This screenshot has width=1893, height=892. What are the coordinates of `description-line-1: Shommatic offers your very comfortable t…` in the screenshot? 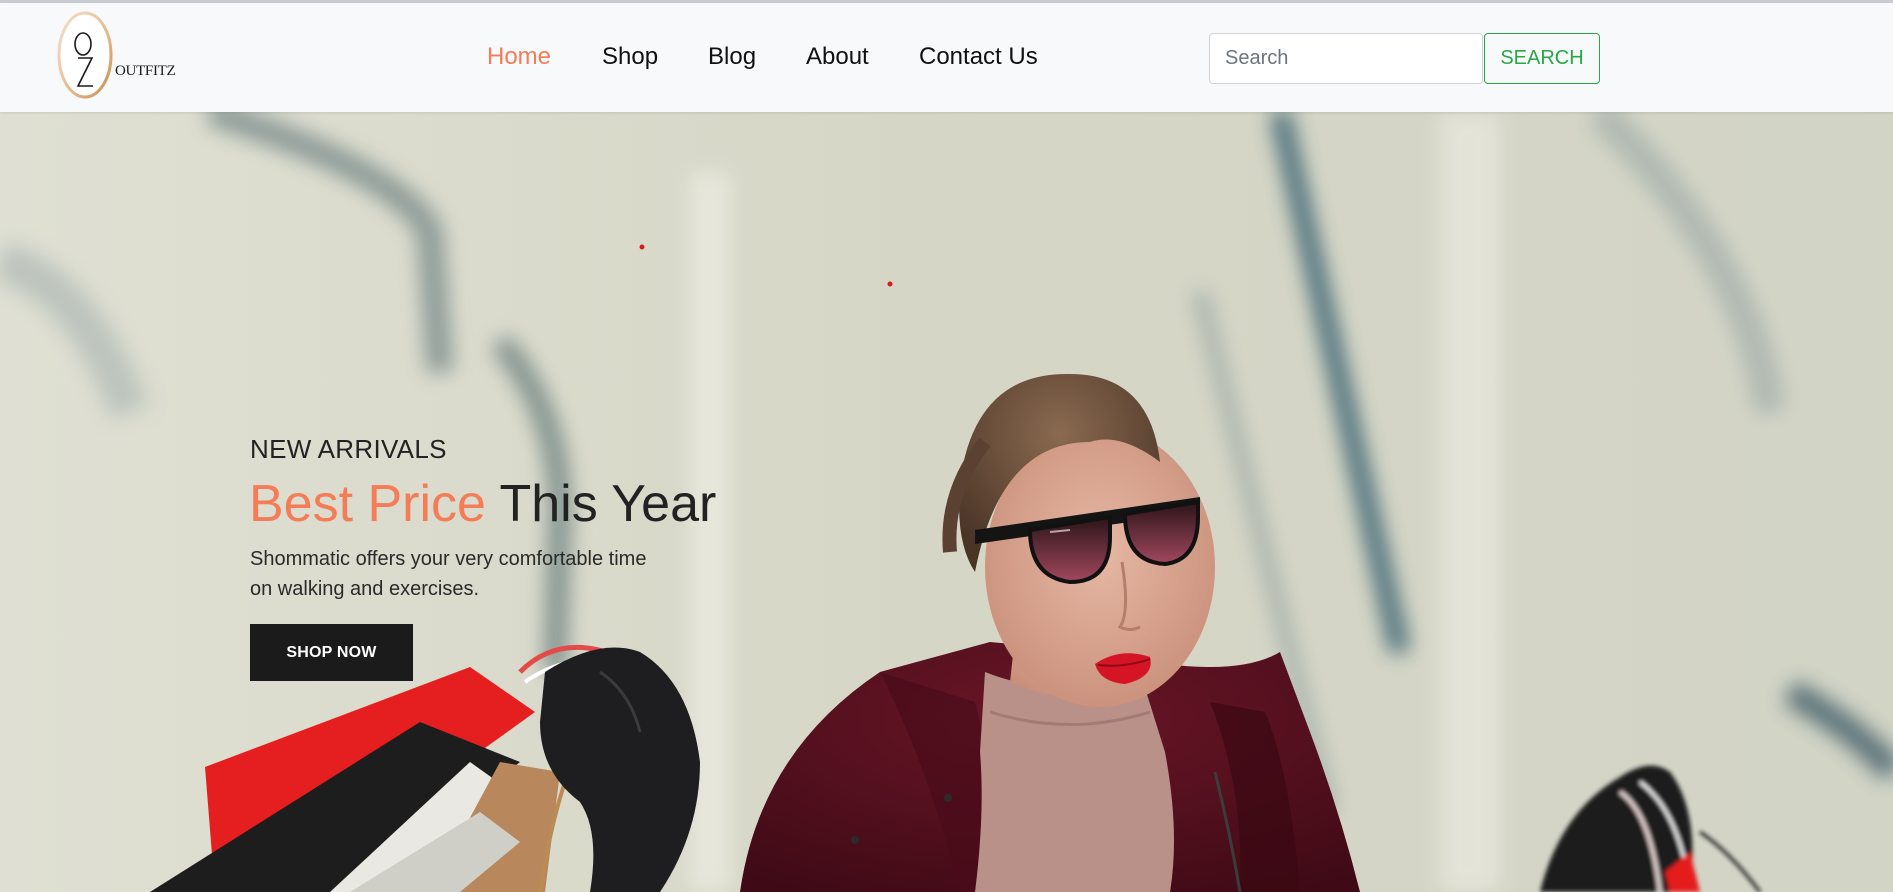 It's located at (448, 559).